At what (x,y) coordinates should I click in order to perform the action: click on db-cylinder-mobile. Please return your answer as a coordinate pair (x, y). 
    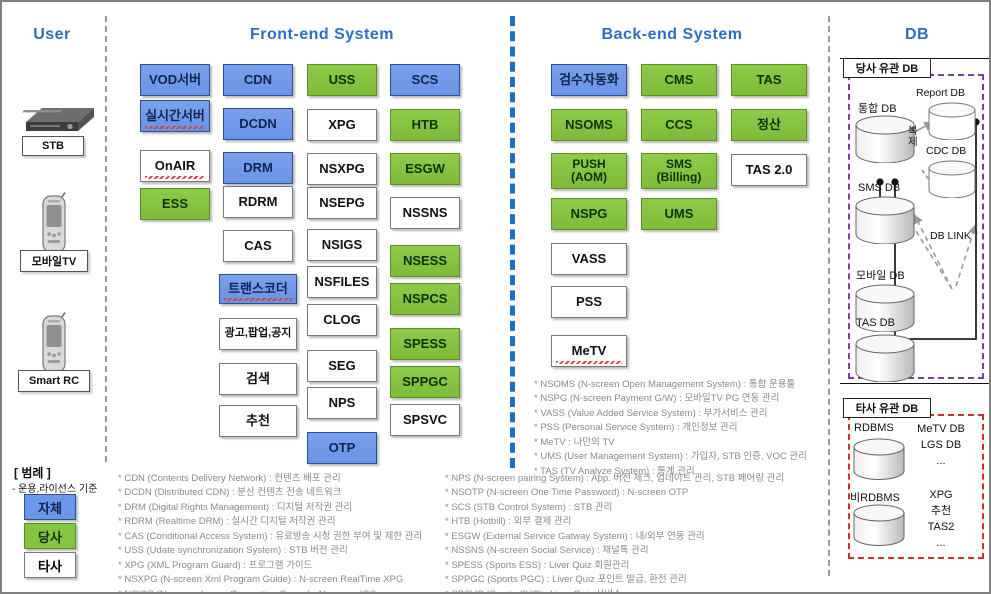
    Looking at the image, I should click on (885, 310).